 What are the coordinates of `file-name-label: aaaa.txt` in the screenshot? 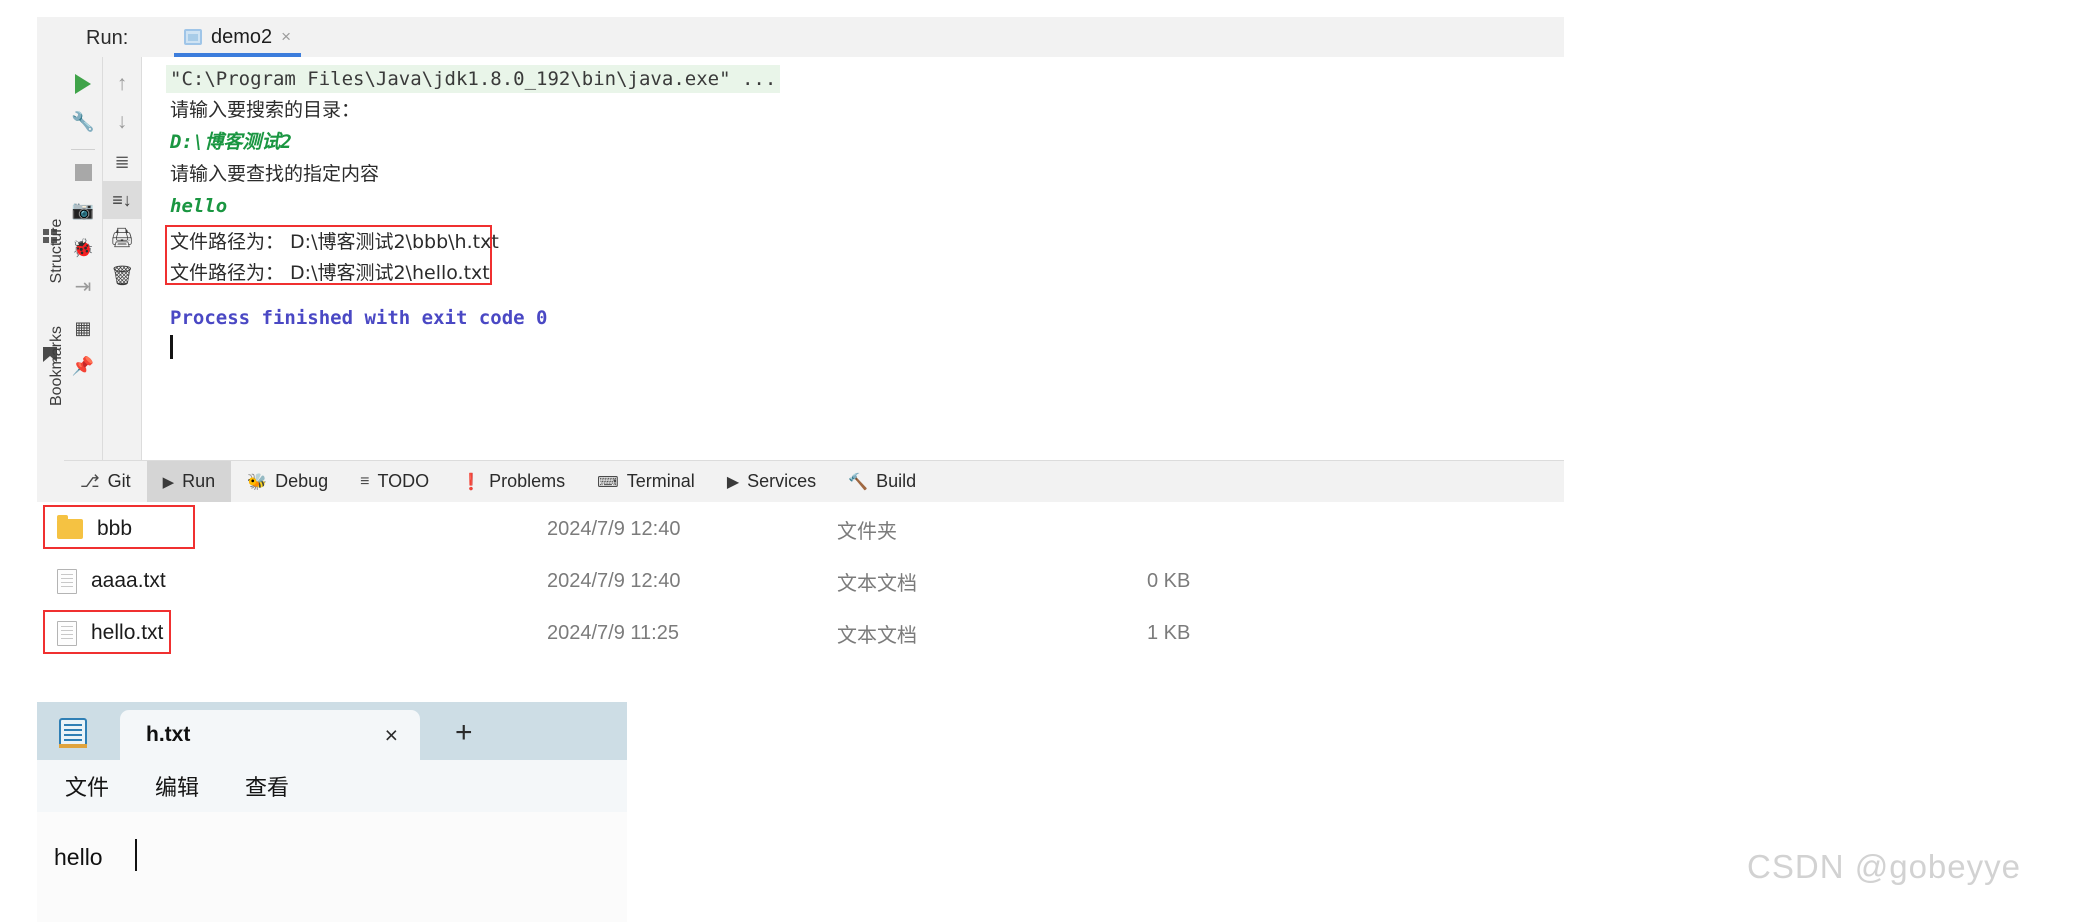 It's located at (128, 580).